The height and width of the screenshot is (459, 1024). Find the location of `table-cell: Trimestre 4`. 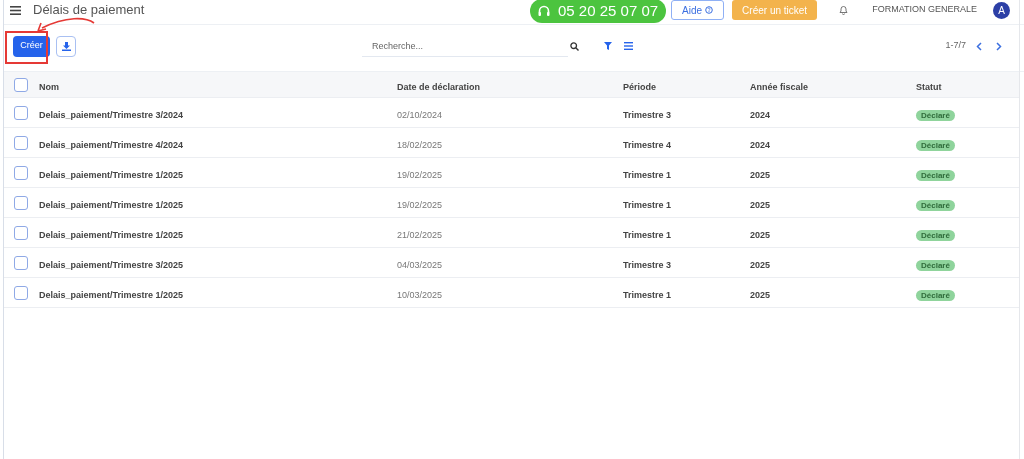

table-cell: Trimestre 4 is located at coordinates (647, 144).